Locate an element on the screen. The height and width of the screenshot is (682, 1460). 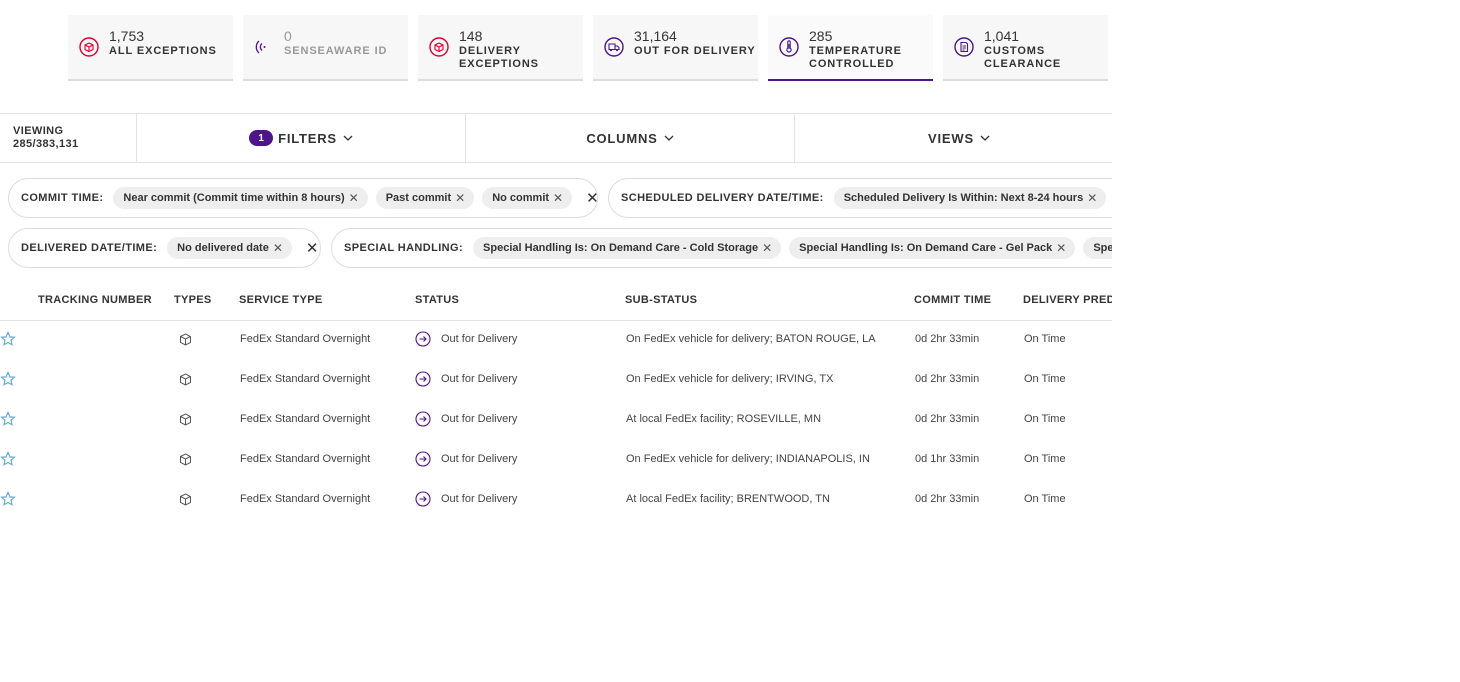
viewing-label: VIEWING is located at coordinates (38, 131).